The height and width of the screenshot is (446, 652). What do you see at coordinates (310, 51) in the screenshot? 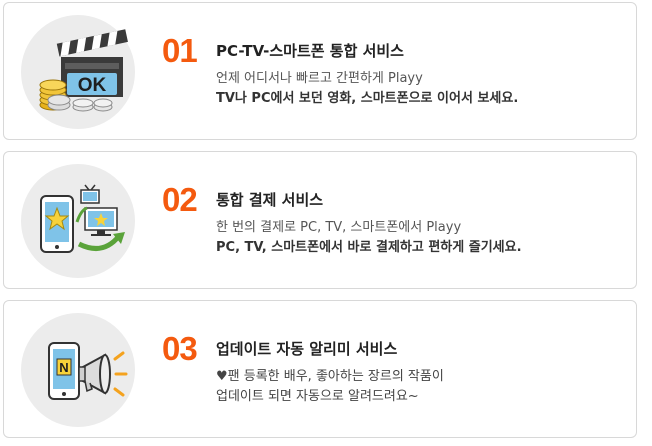
I see `service-title: PC-TV-스마트폰 통합 서비스` at bounding box center [310, 51].